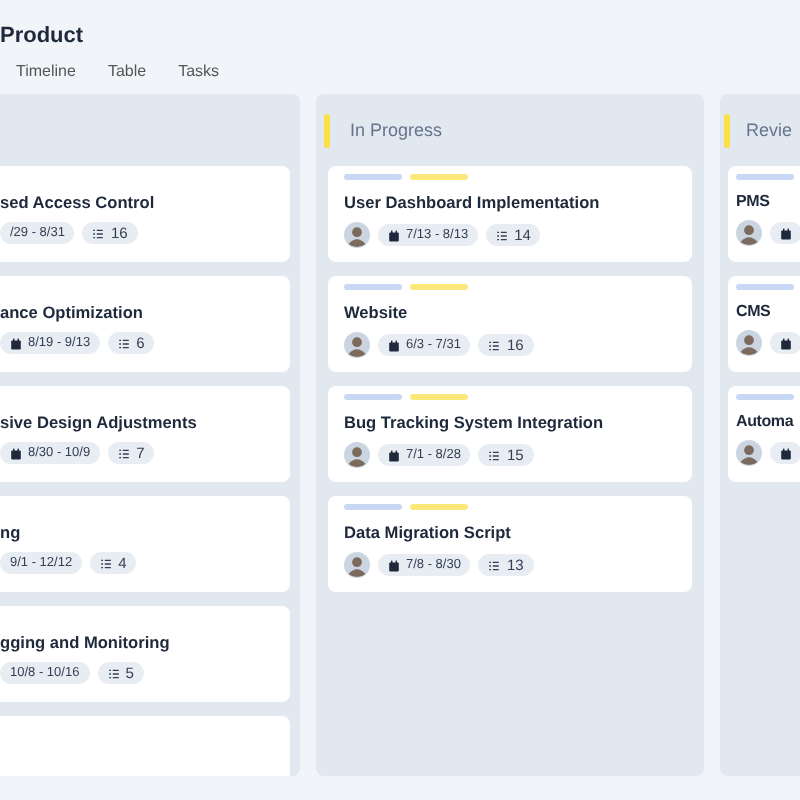 This screenshot has height=800, width=800. Describe the element at coordinates (473, 202) in the screenshot. I see `task-title: User Dashboard Implementation` at that location.